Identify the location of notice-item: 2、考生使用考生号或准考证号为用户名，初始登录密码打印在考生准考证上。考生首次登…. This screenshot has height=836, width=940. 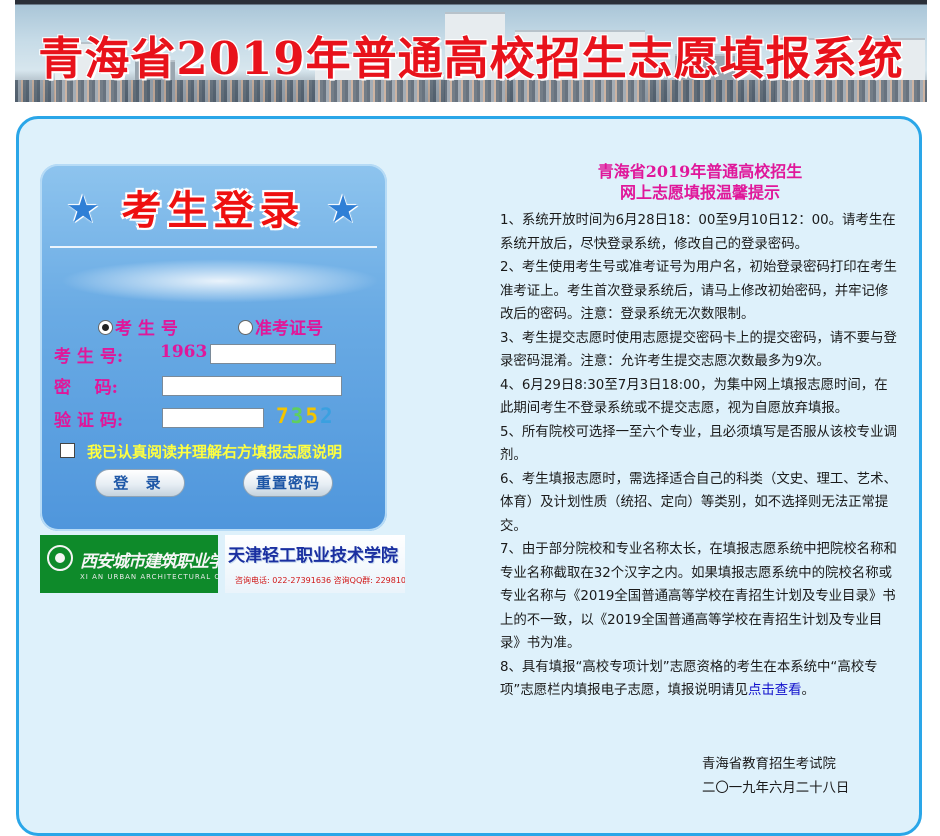
(698, 291).